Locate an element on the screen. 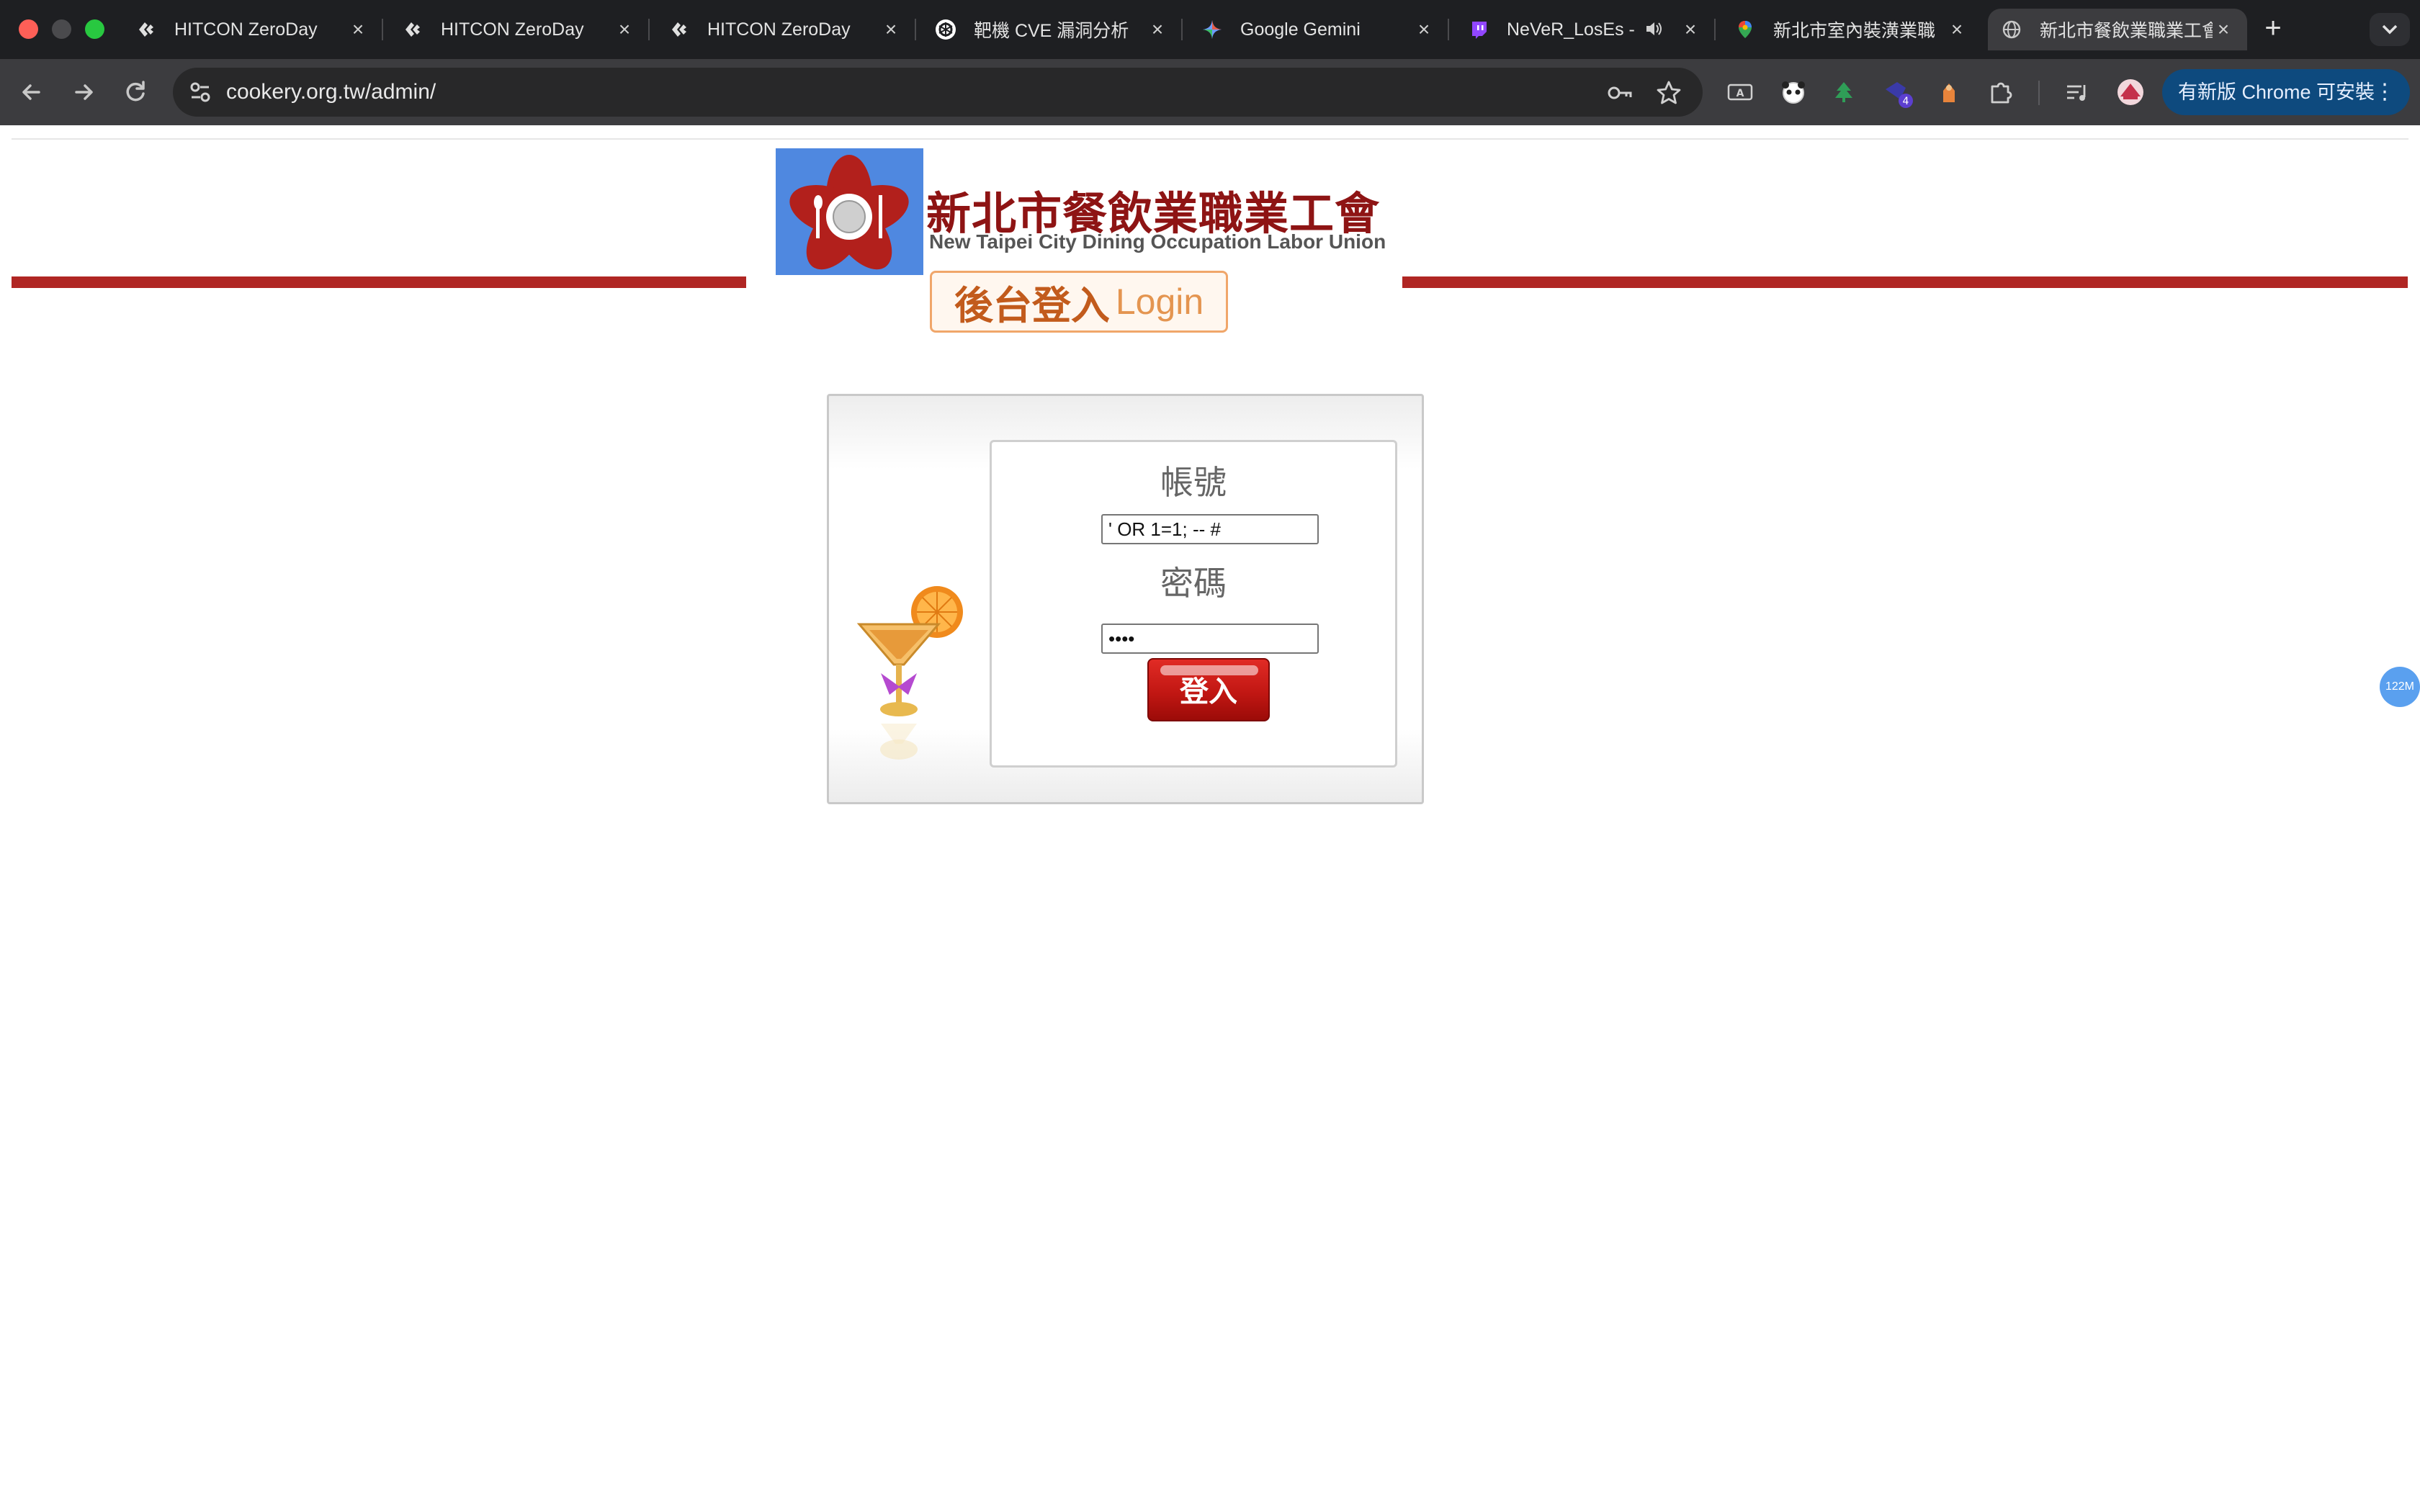 The height and width of the screenshot is (1512, 2420). cocktail-illustration is located at coordinates (913, 673).